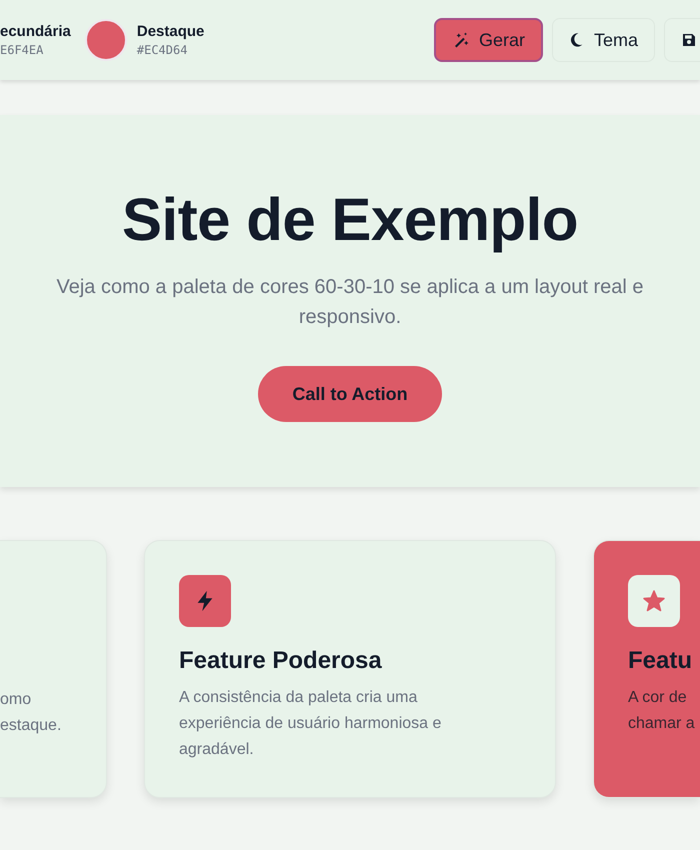 Image resolution: width=700 pixels, height=850 pixels. Describe the element at coordinates (162, 50) in the screenshot. I see `color-hex: #EC4D64` at that location.